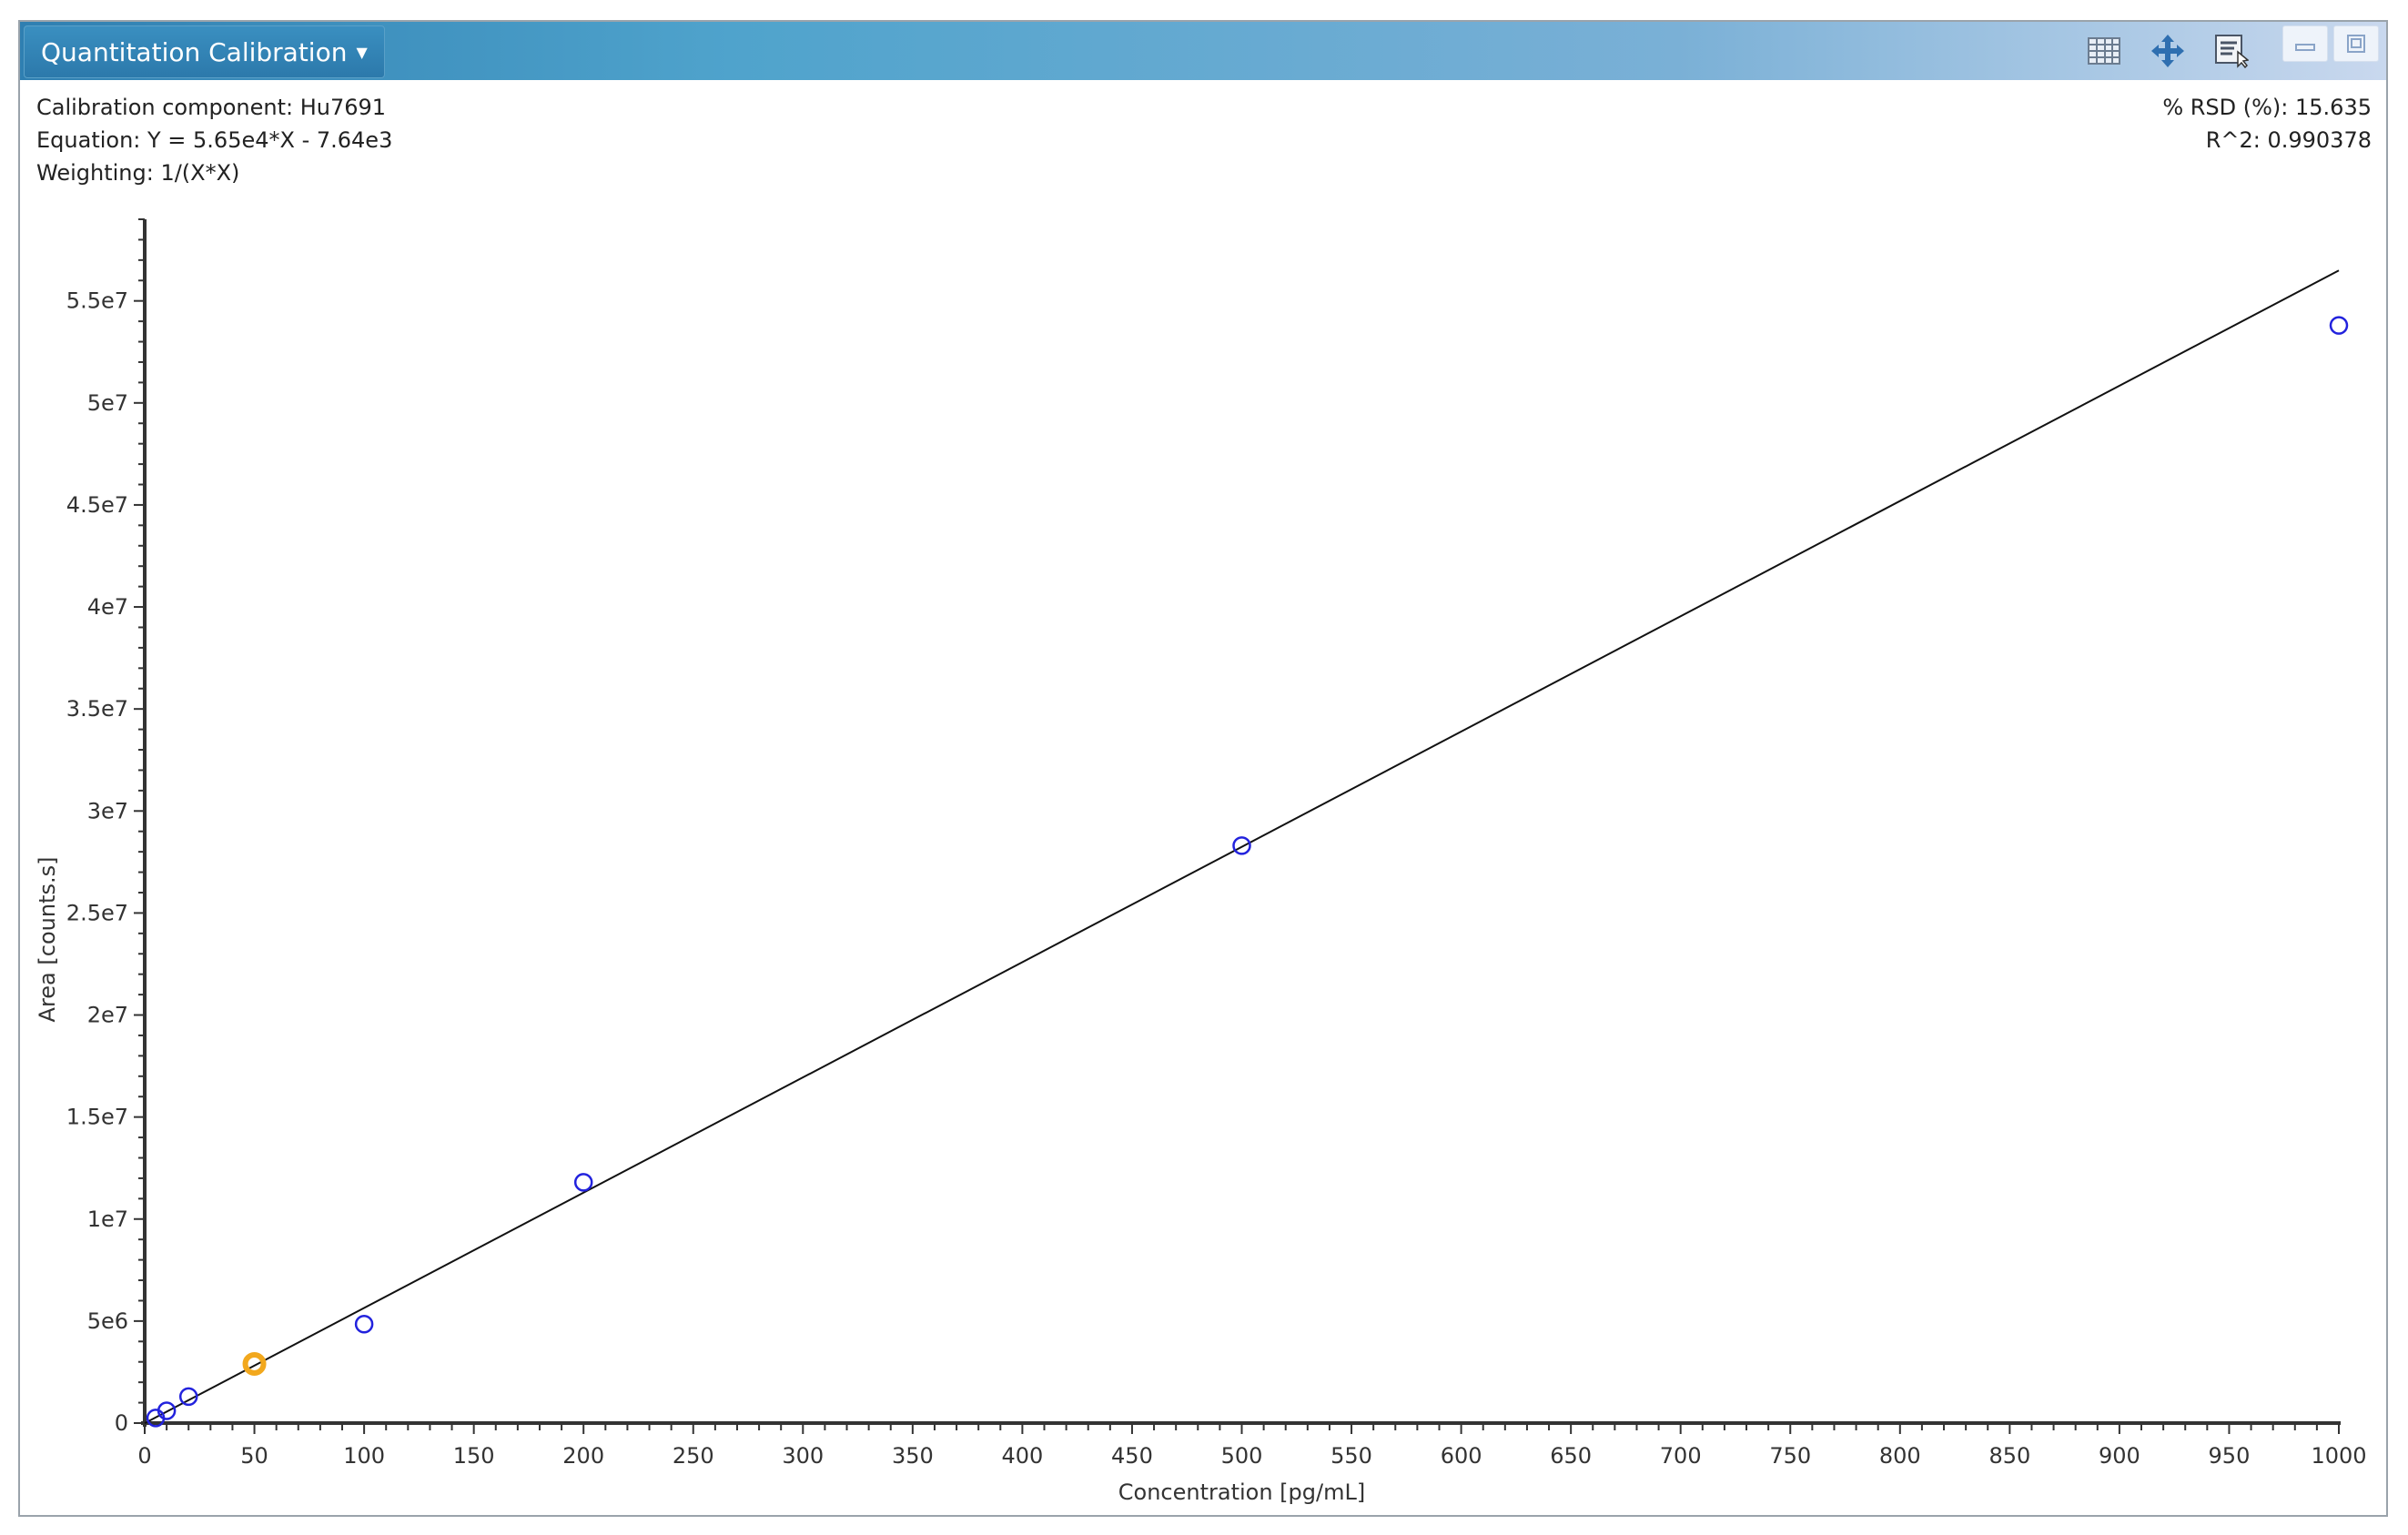 Image resolution: width=2408 pixels, height=1535 pixels. What do you see at coordinates (693, 1456) in the screenshot?
I see `x-tick-label: 250` at bounding box center [693, 1456].